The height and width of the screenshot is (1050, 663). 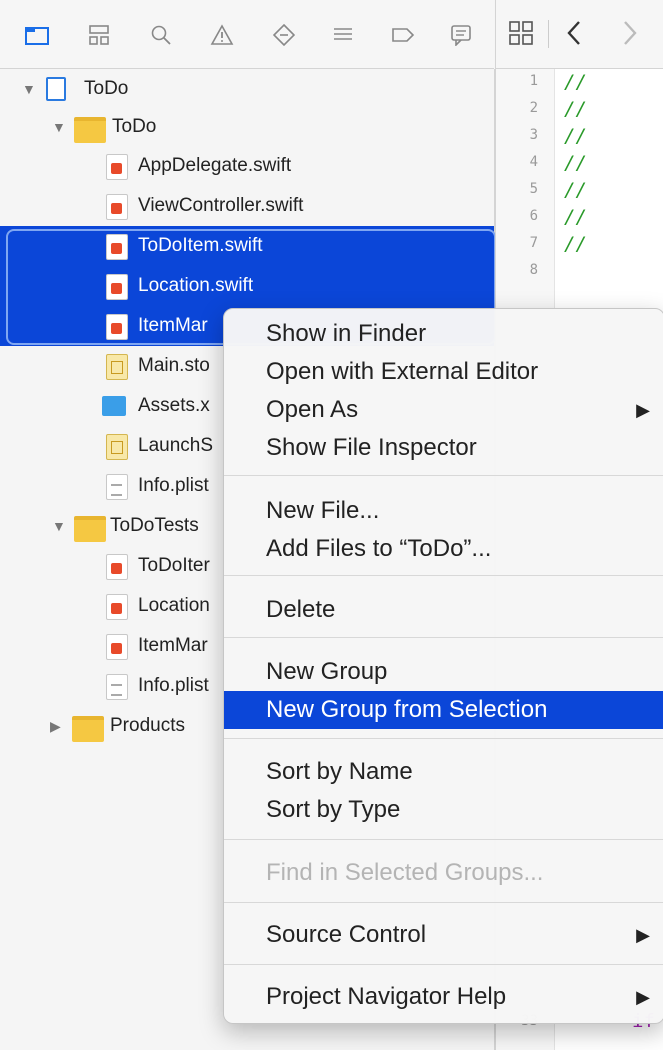 I want to click on menu-item-label: Show File Inspector, so click(x=371, y=447).